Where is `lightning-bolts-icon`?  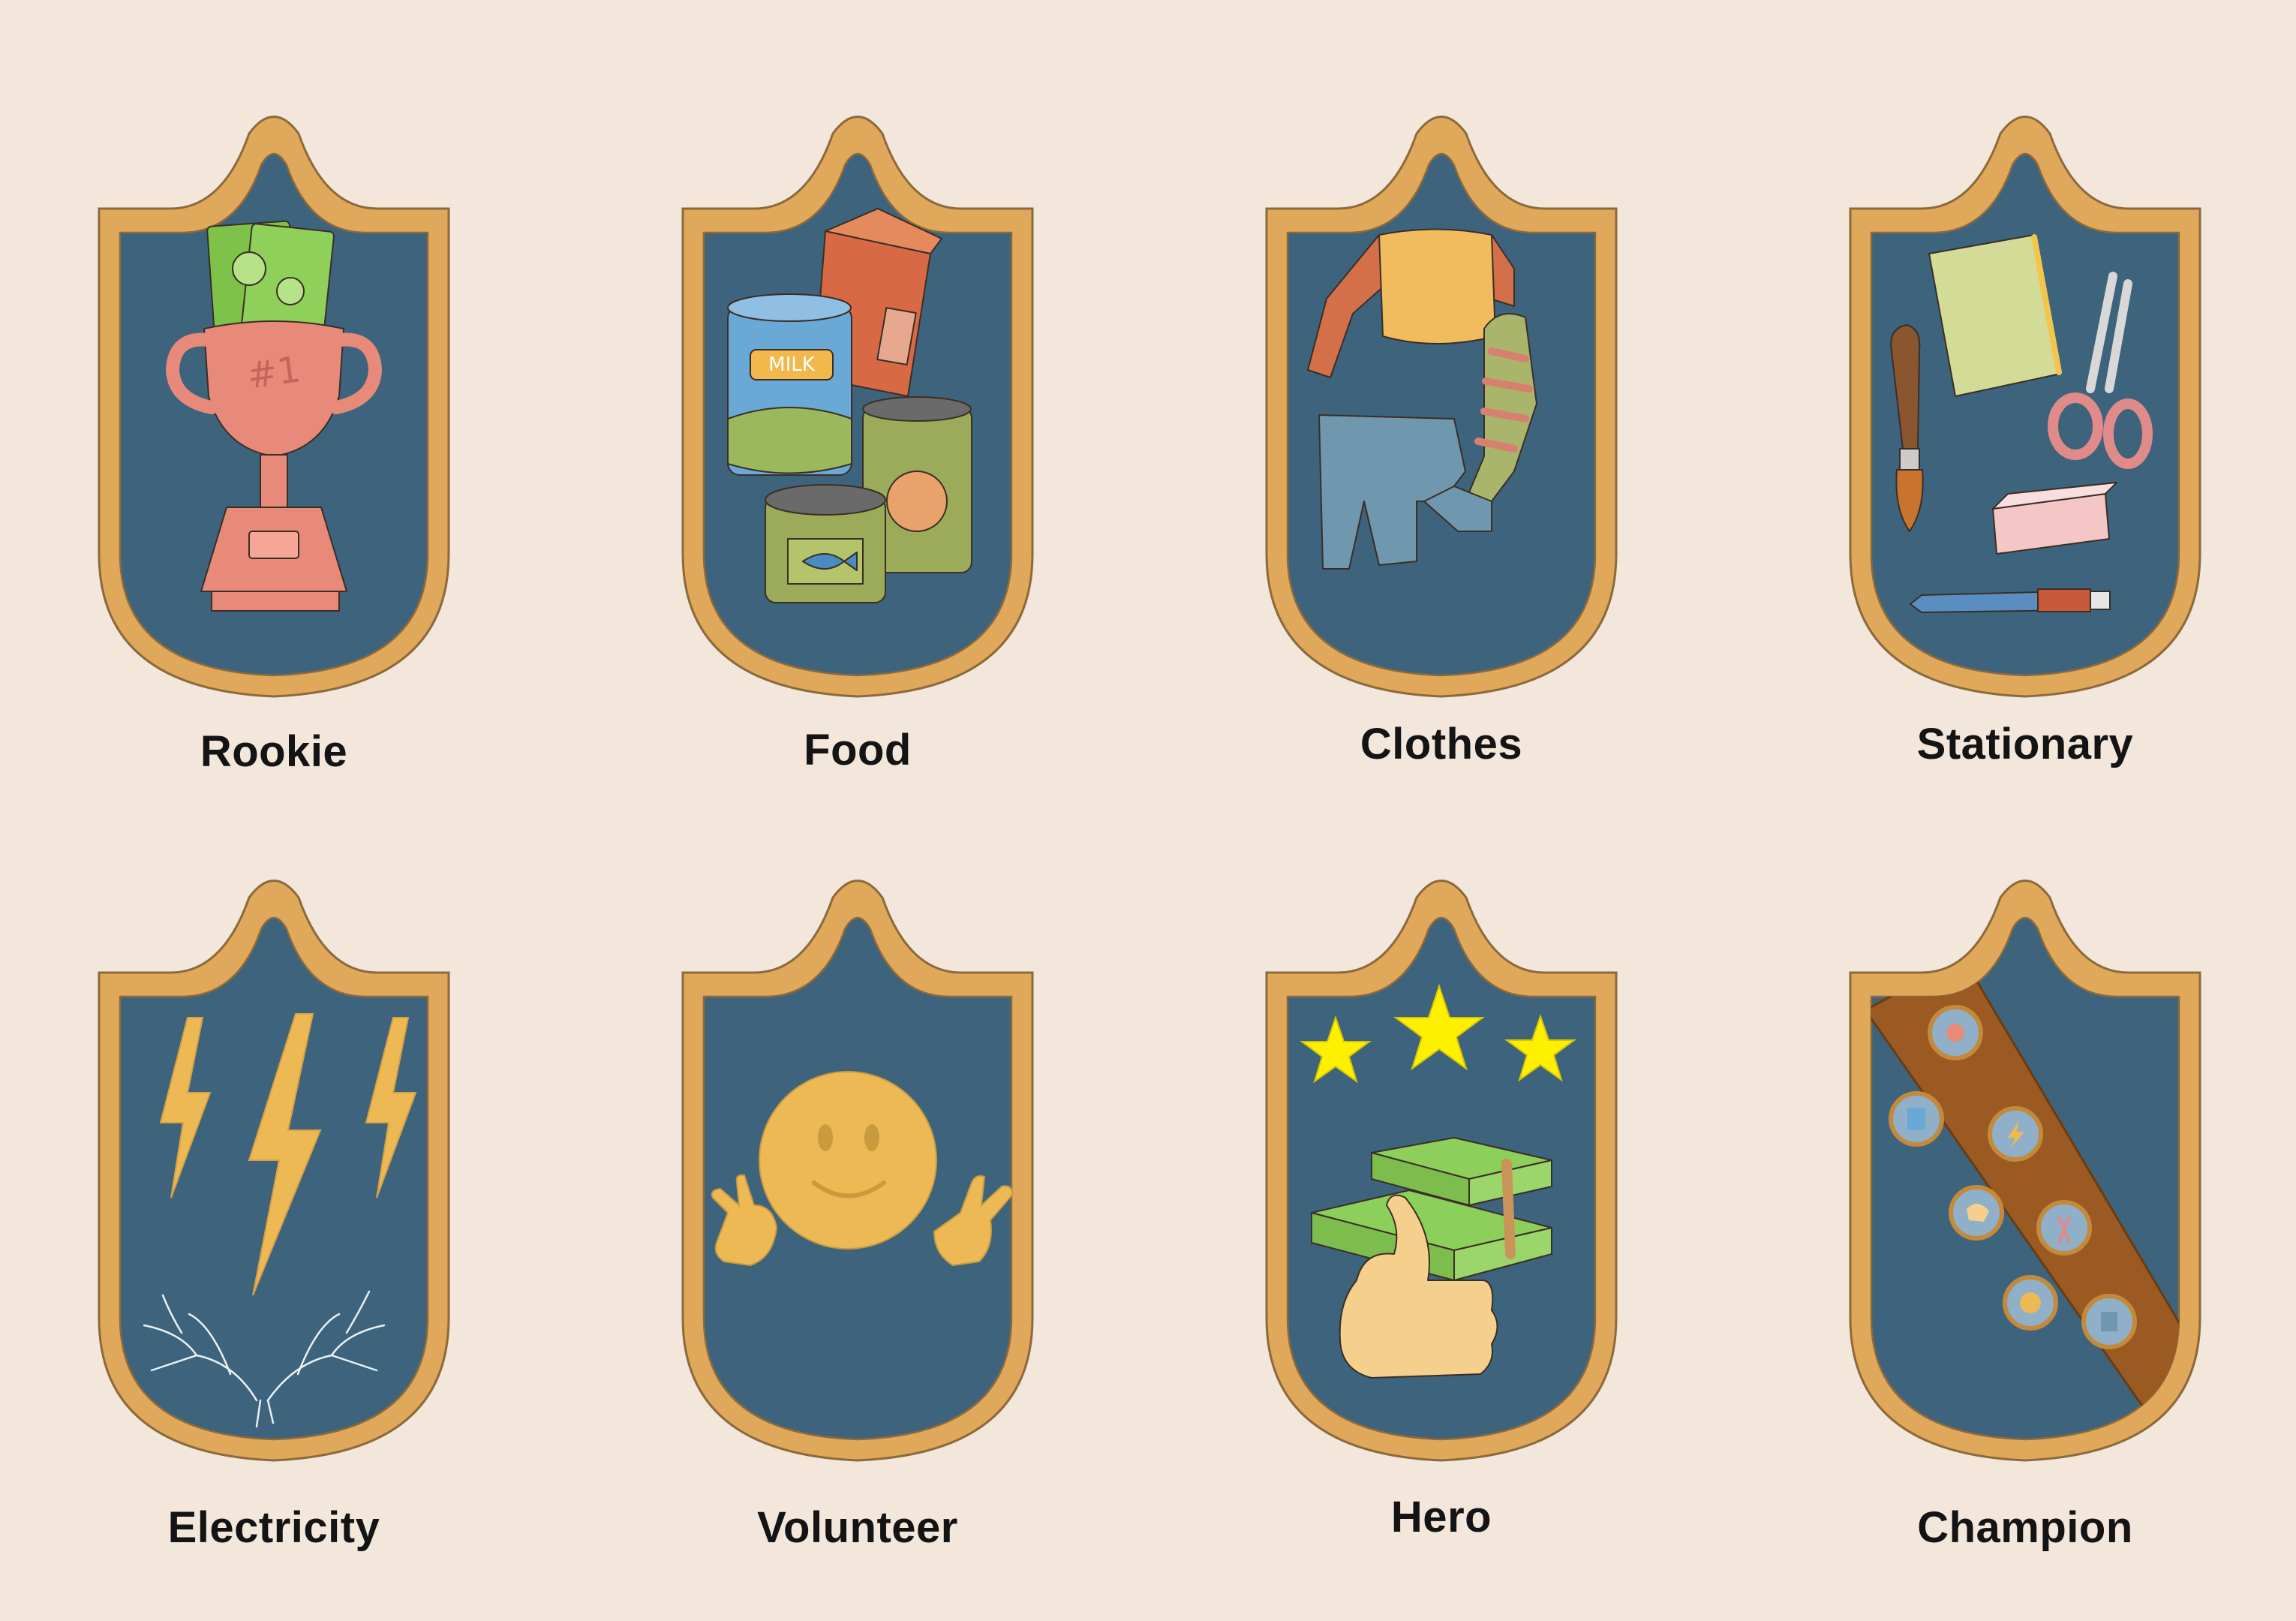
lightning-bolts-icon is located at coordinates (280, 1221).